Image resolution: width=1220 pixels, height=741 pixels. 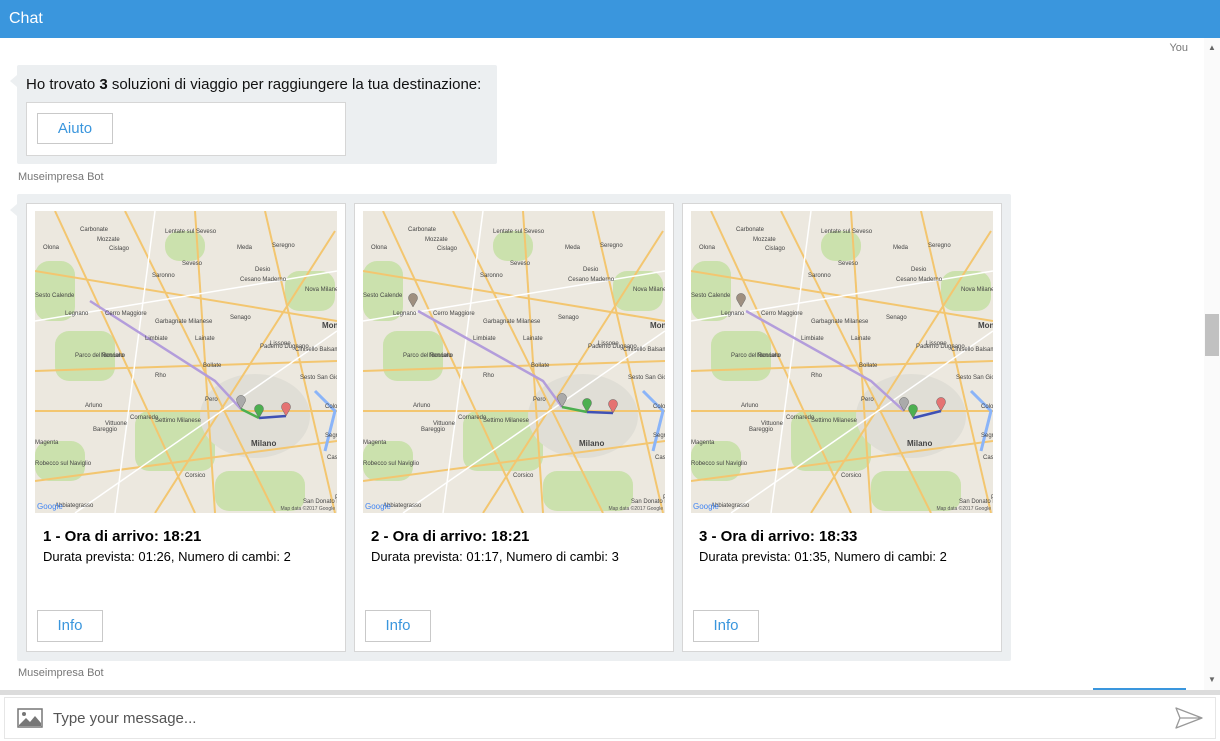 I want to click on map-place-label: Bareggio, so click(x=761, y=430).